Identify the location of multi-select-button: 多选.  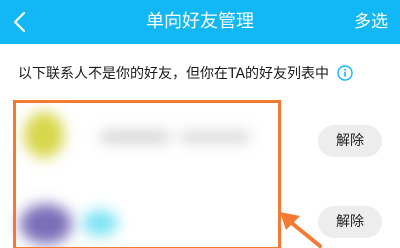
(371, 22).